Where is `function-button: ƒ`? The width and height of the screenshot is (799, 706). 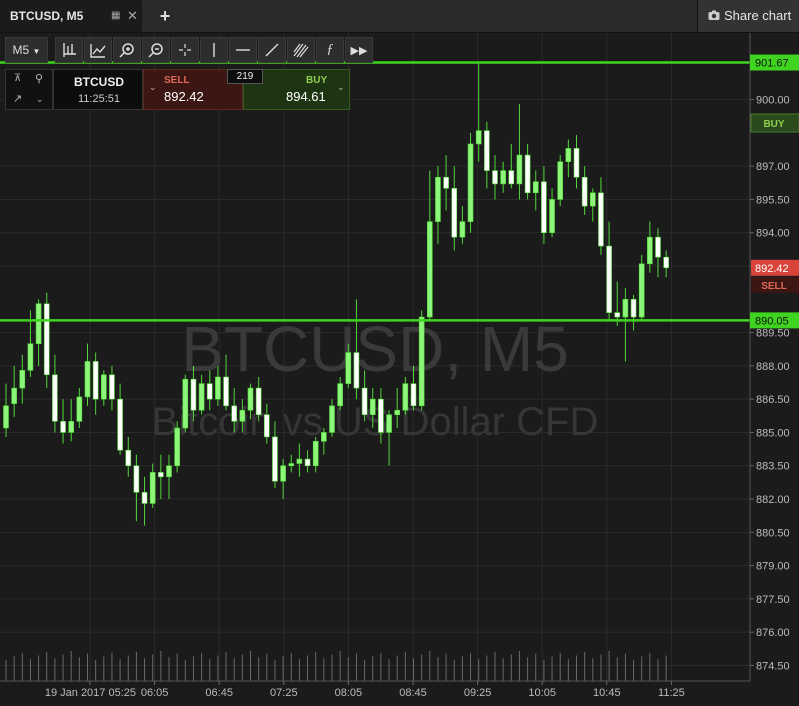 function-button: ƒ is located at coordinates (330, 50).